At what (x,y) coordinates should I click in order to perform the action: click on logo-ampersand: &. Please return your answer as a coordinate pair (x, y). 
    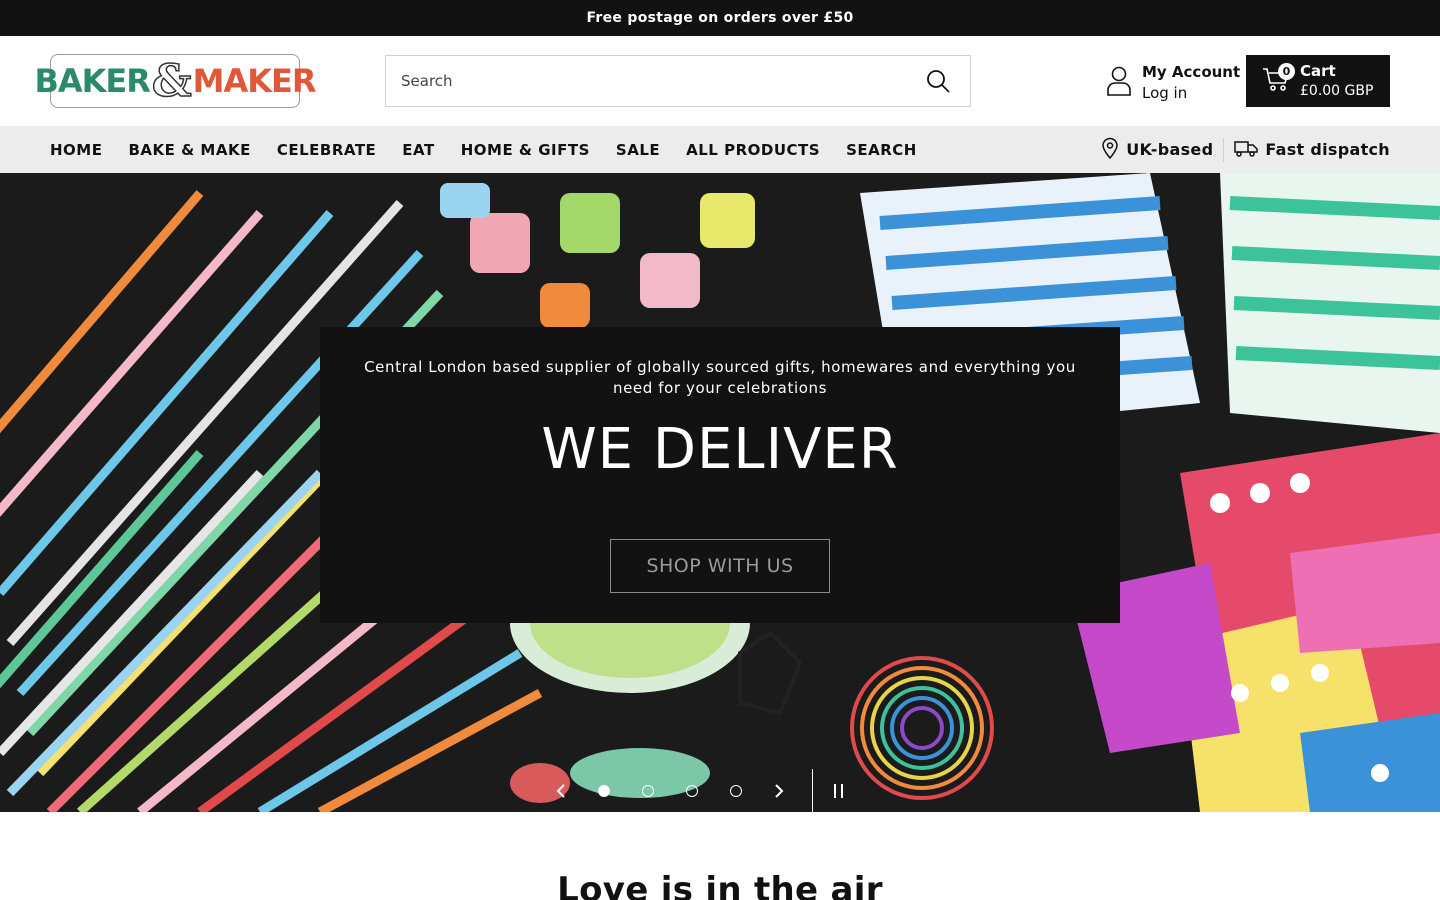
    Looking at the image, I should click on (171, 81).